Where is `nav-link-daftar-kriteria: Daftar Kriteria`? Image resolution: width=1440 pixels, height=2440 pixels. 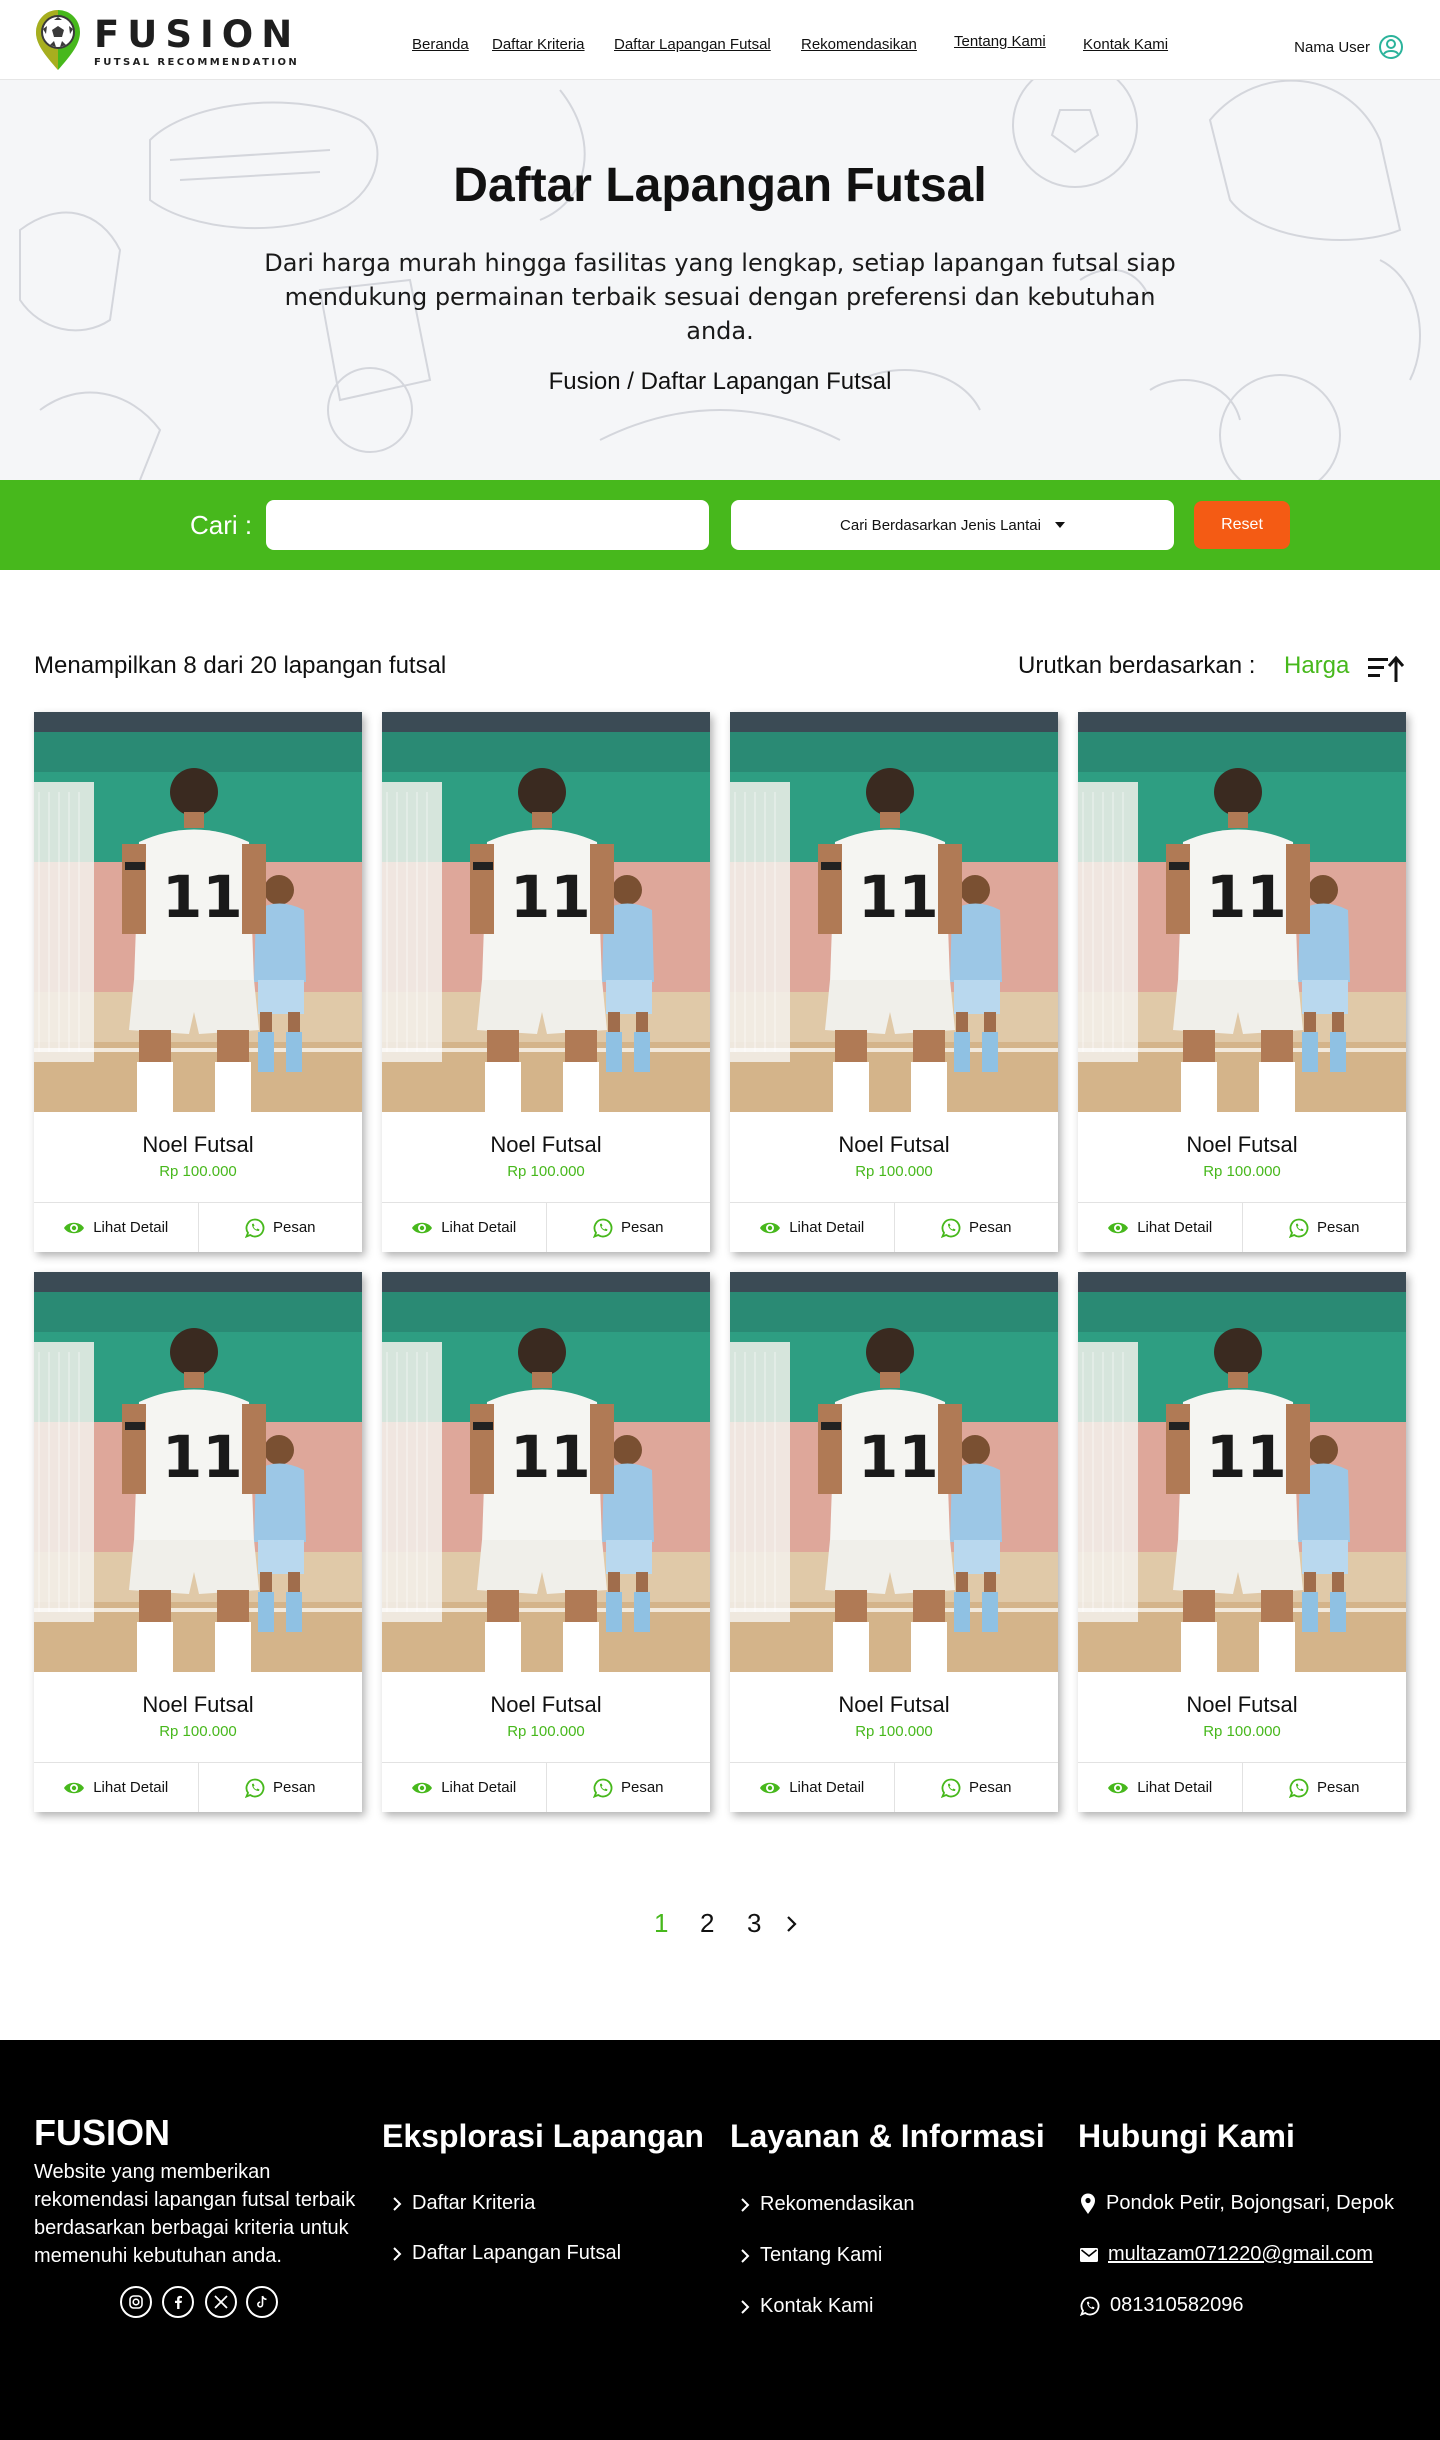 nav-link-daftar-kriteria: Daftar Kriteria is located at coordinates (538, 44).